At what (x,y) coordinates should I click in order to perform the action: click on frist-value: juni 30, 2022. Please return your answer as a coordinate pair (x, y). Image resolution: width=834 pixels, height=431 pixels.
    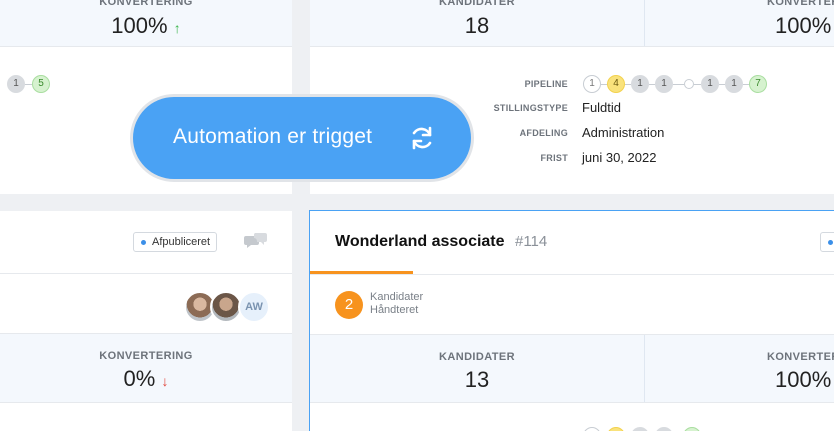
    Looking at the image, I should click on (619, 157).